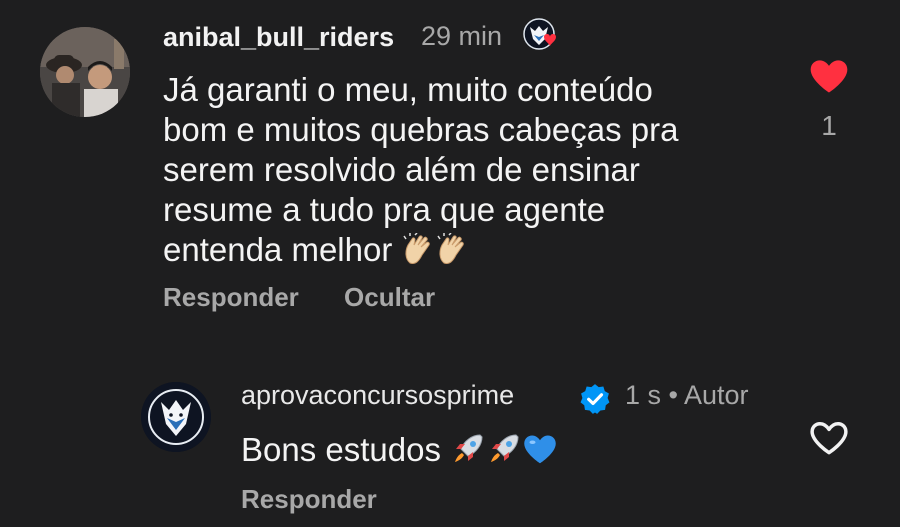 Image resolution: width=900 pixels, height=527 pixels. Describe the element at coordinates (595, 399) in the screenshot. I see `verified-badge-icon` at that location.